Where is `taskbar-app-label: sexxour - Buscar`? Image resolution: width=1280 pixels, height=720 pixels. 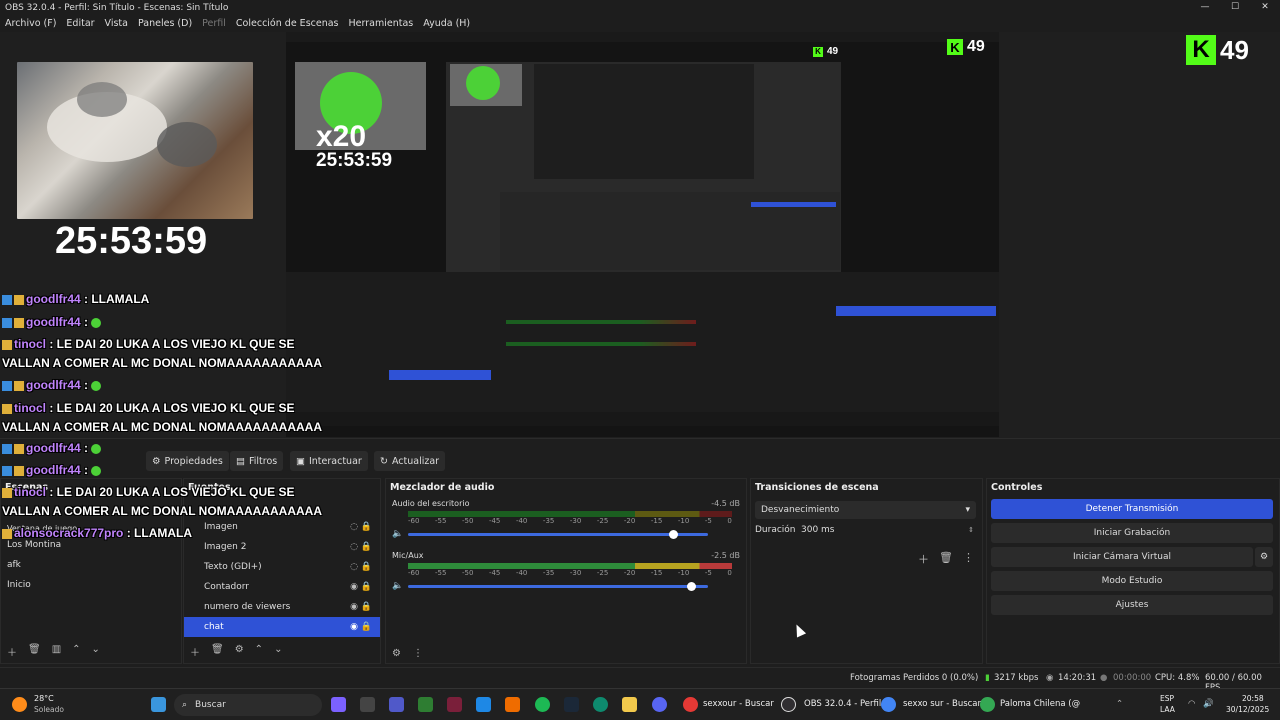 taskbar-app-label: sexxour - Buscar is located at coordinates (738, 704).